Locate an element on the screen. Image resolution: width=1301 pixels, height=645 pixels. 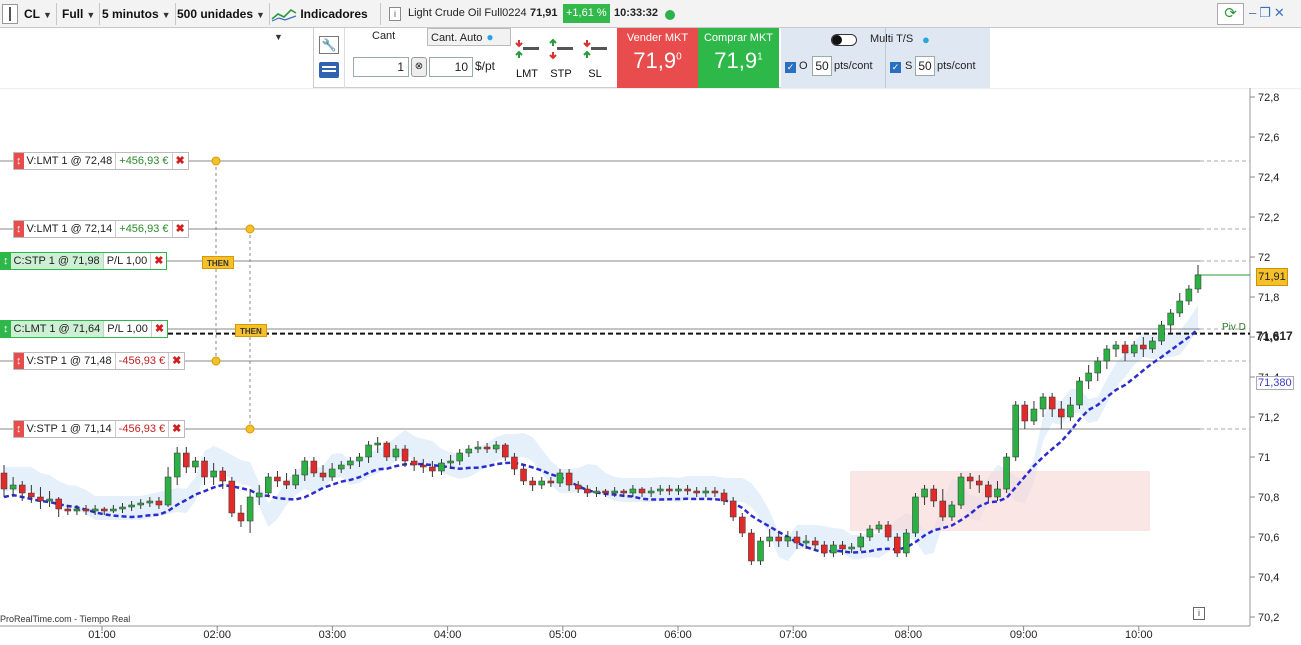
indicators-icon is located at coordinates (284, 15).